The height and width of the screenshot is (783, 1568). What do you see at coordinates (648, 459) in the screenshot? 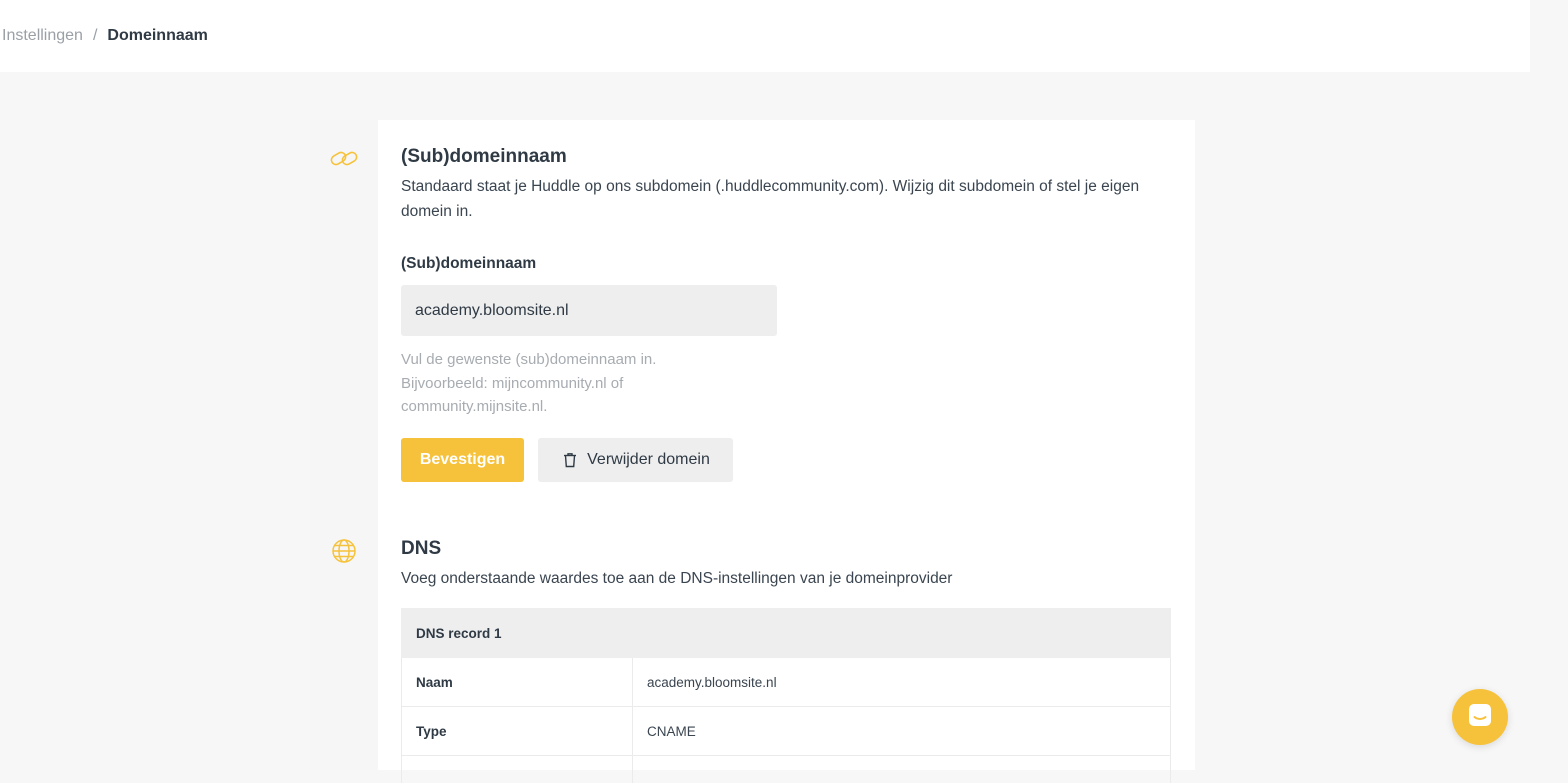
I see `delete-domain-label: Verwijder domein` at bounding box center [648, 459].